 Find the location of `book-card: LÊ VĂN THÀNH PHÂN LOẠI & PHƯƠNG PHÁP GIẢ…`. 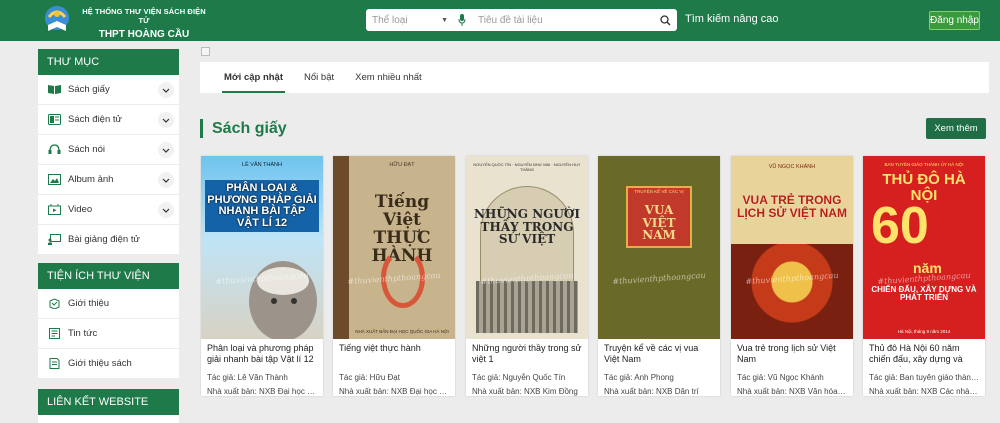

book-card: LÊ VĂN THÀNH PHÂN LOẠI & PHƯƠNG PHÁP GIẢ… is located at coordinates (262, 276).